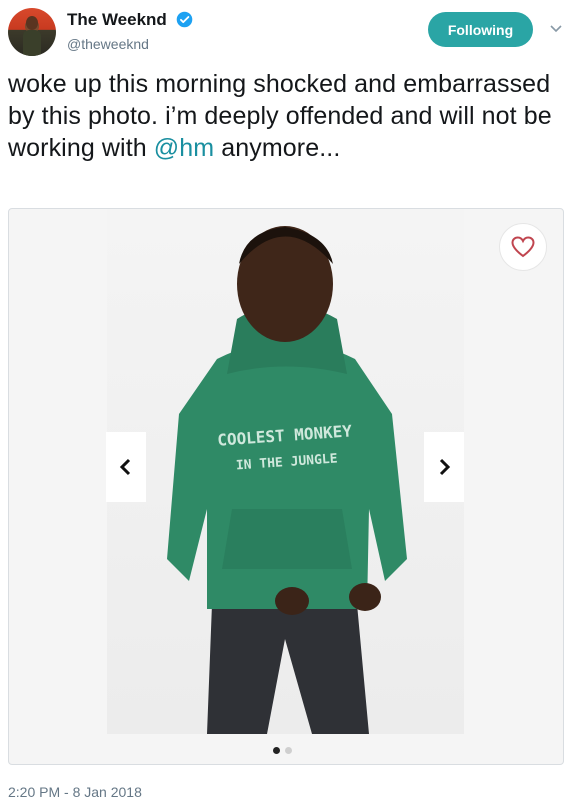  I want to click on avatar-head, so click(32, 23).